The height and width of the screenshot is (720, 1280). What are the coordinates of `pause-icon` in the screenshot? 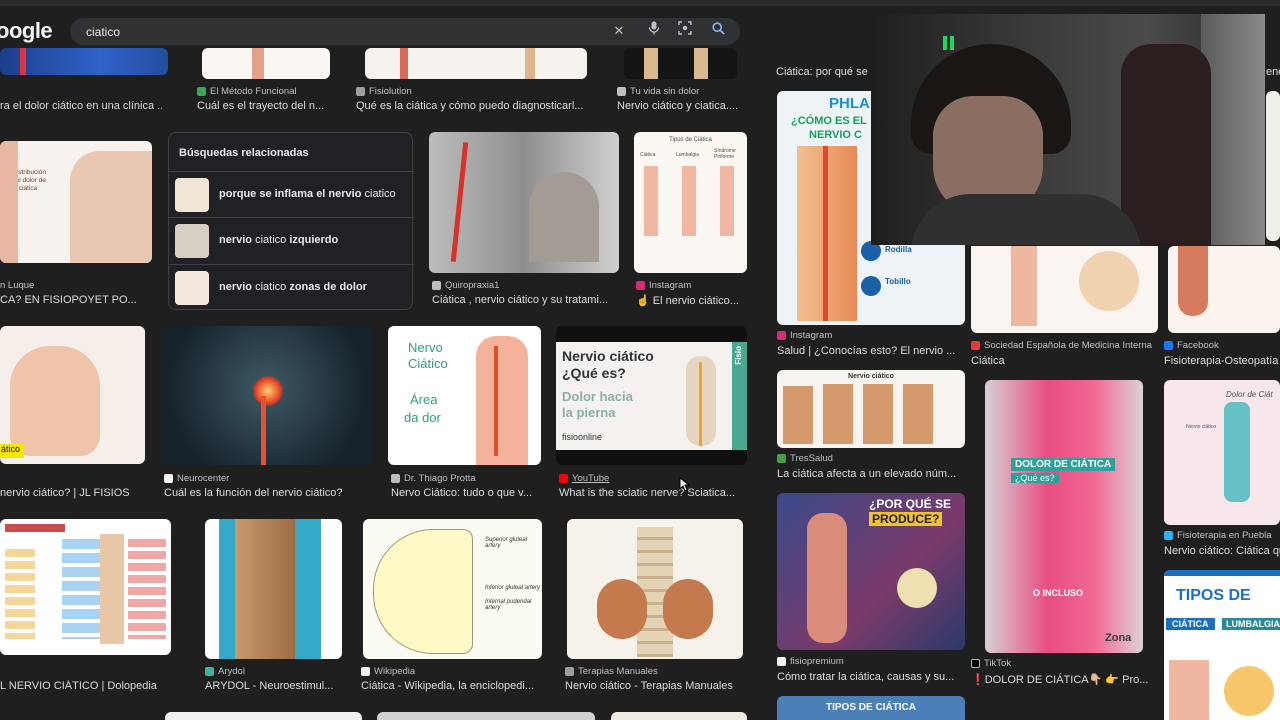 It's located at (949, 43).